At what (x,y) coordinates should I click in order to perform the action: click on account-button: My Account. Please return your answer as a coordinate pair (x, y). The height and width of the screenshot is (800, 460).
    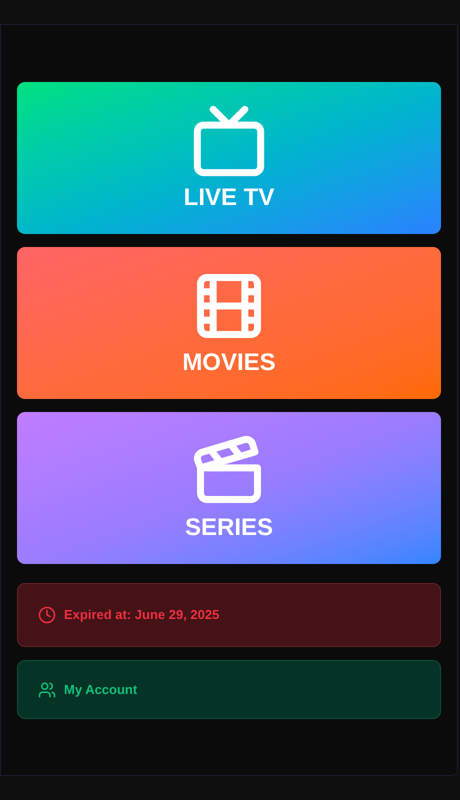
    Looking at the image, I should click on (229, 689).